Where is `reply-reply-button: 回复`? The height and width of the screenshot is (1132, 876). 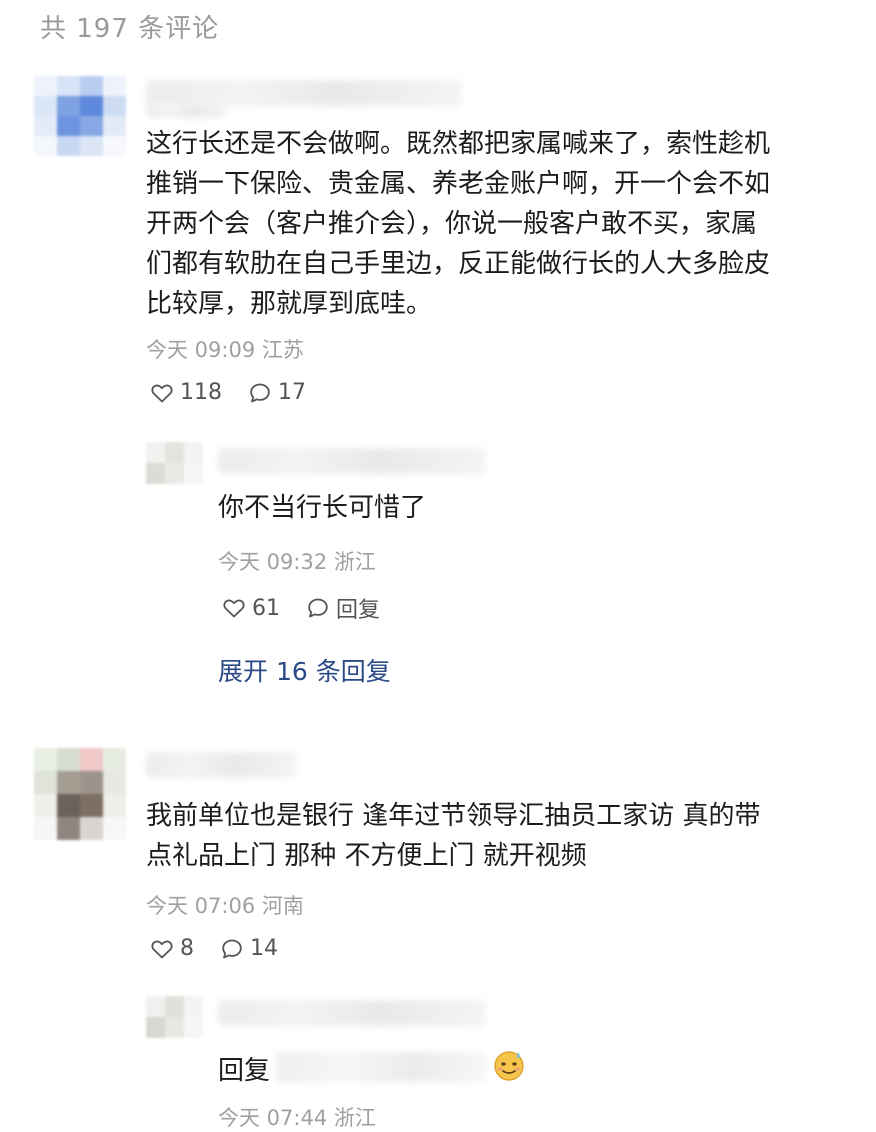 reply-reply-button: 回复 is located at coordinates (343, 608).